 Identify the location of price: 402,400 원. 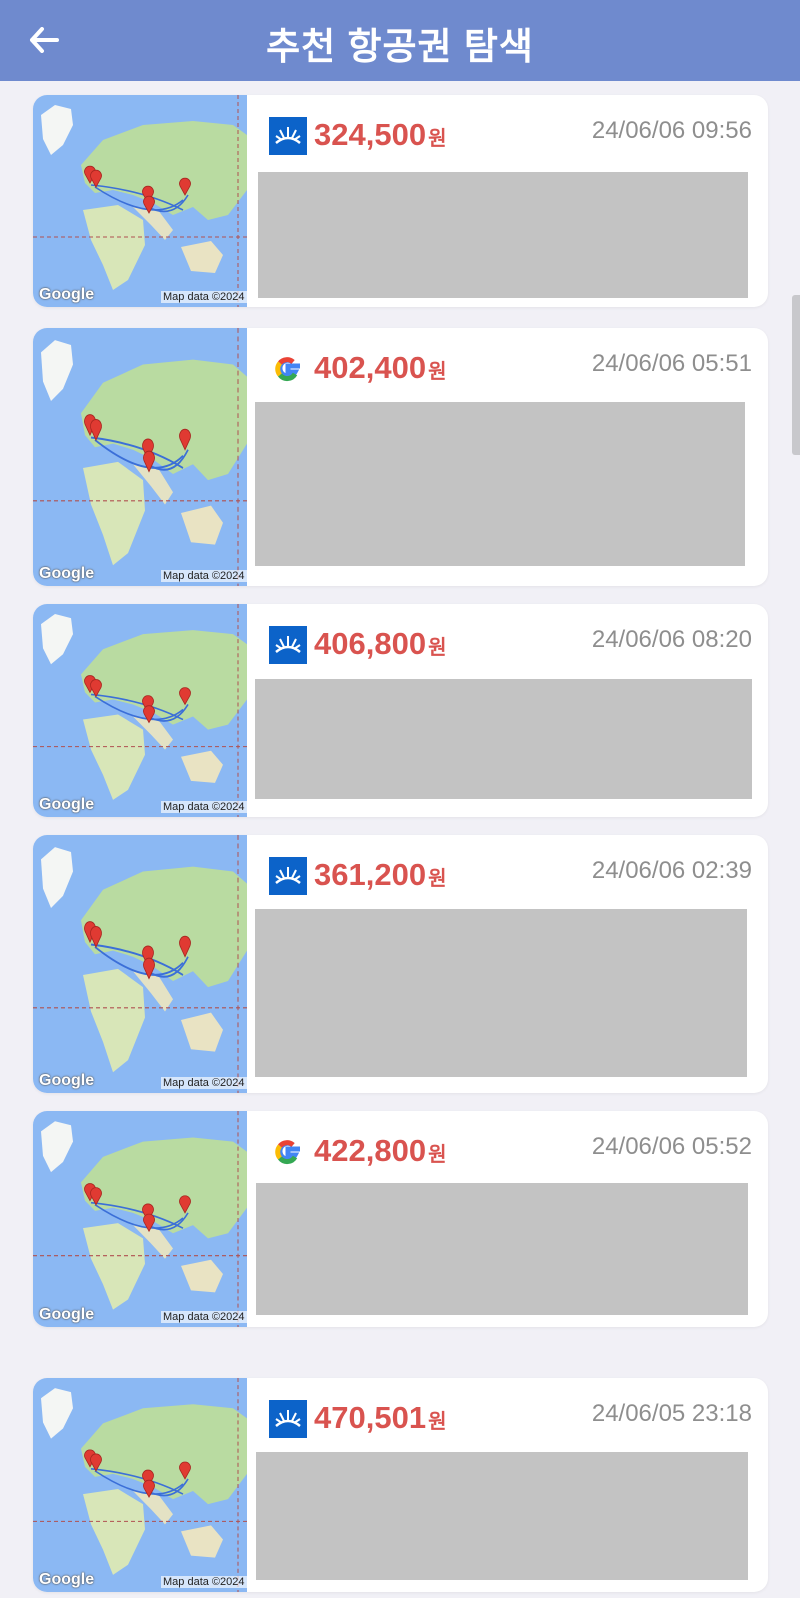
(380, 367).